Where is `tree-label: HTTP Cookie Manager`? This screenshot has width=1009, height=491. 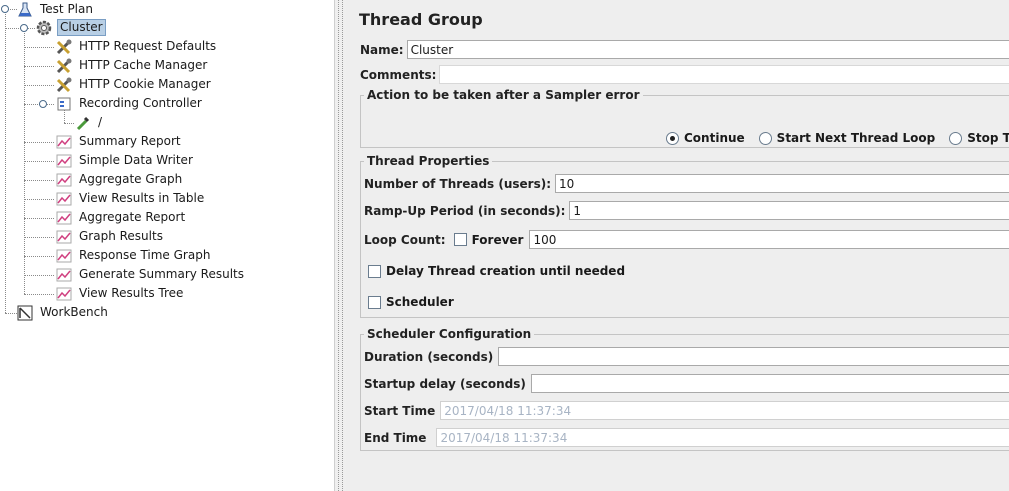
tree-label: HTTP Cookie Manager is located at coordinates (145, 84).